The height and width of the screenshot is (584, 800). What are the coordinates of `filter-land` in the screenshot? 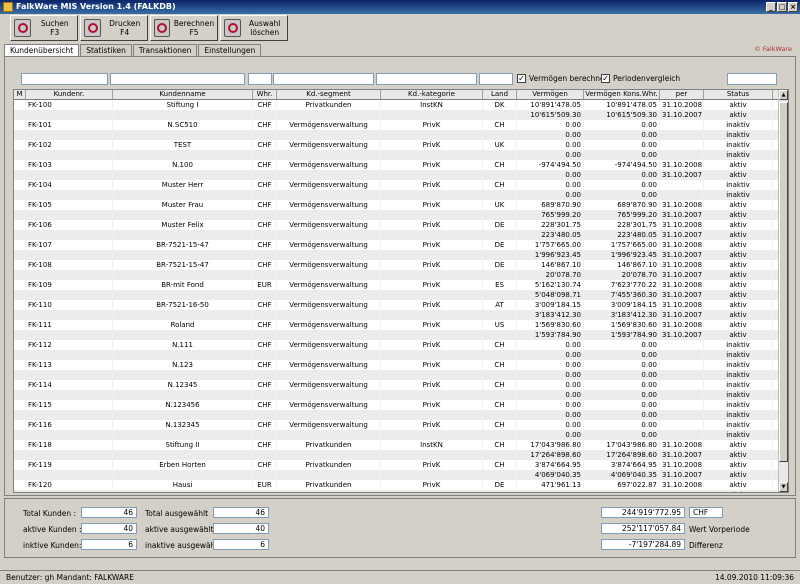 It's located at (496, 79).